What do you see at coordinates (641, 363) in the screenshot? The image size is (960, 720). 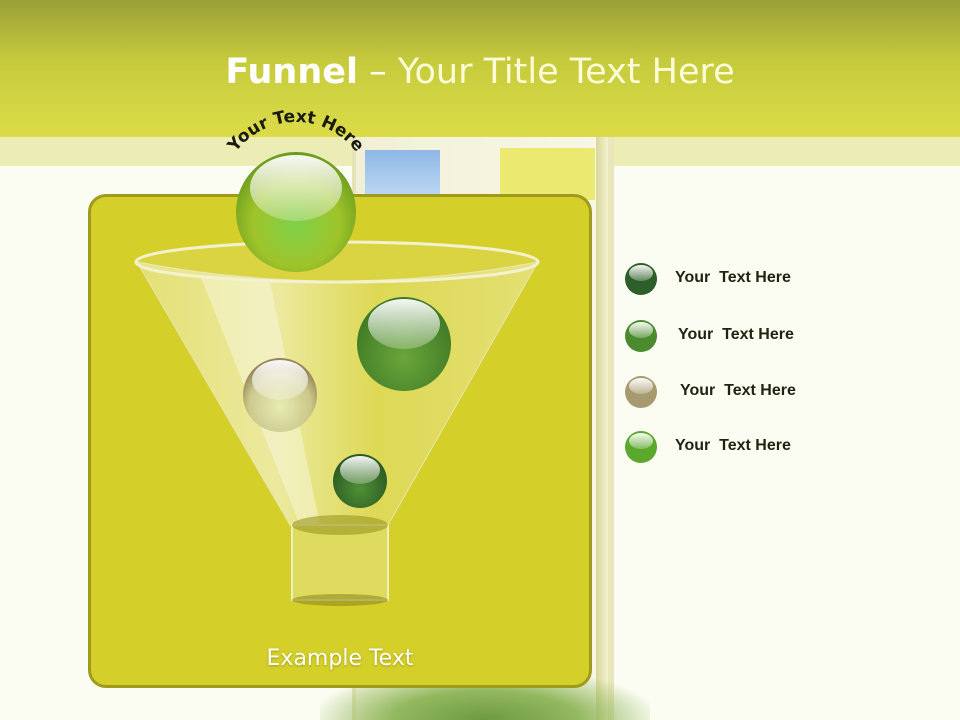 I see `legend-balls` at bounding box center [641, 363].